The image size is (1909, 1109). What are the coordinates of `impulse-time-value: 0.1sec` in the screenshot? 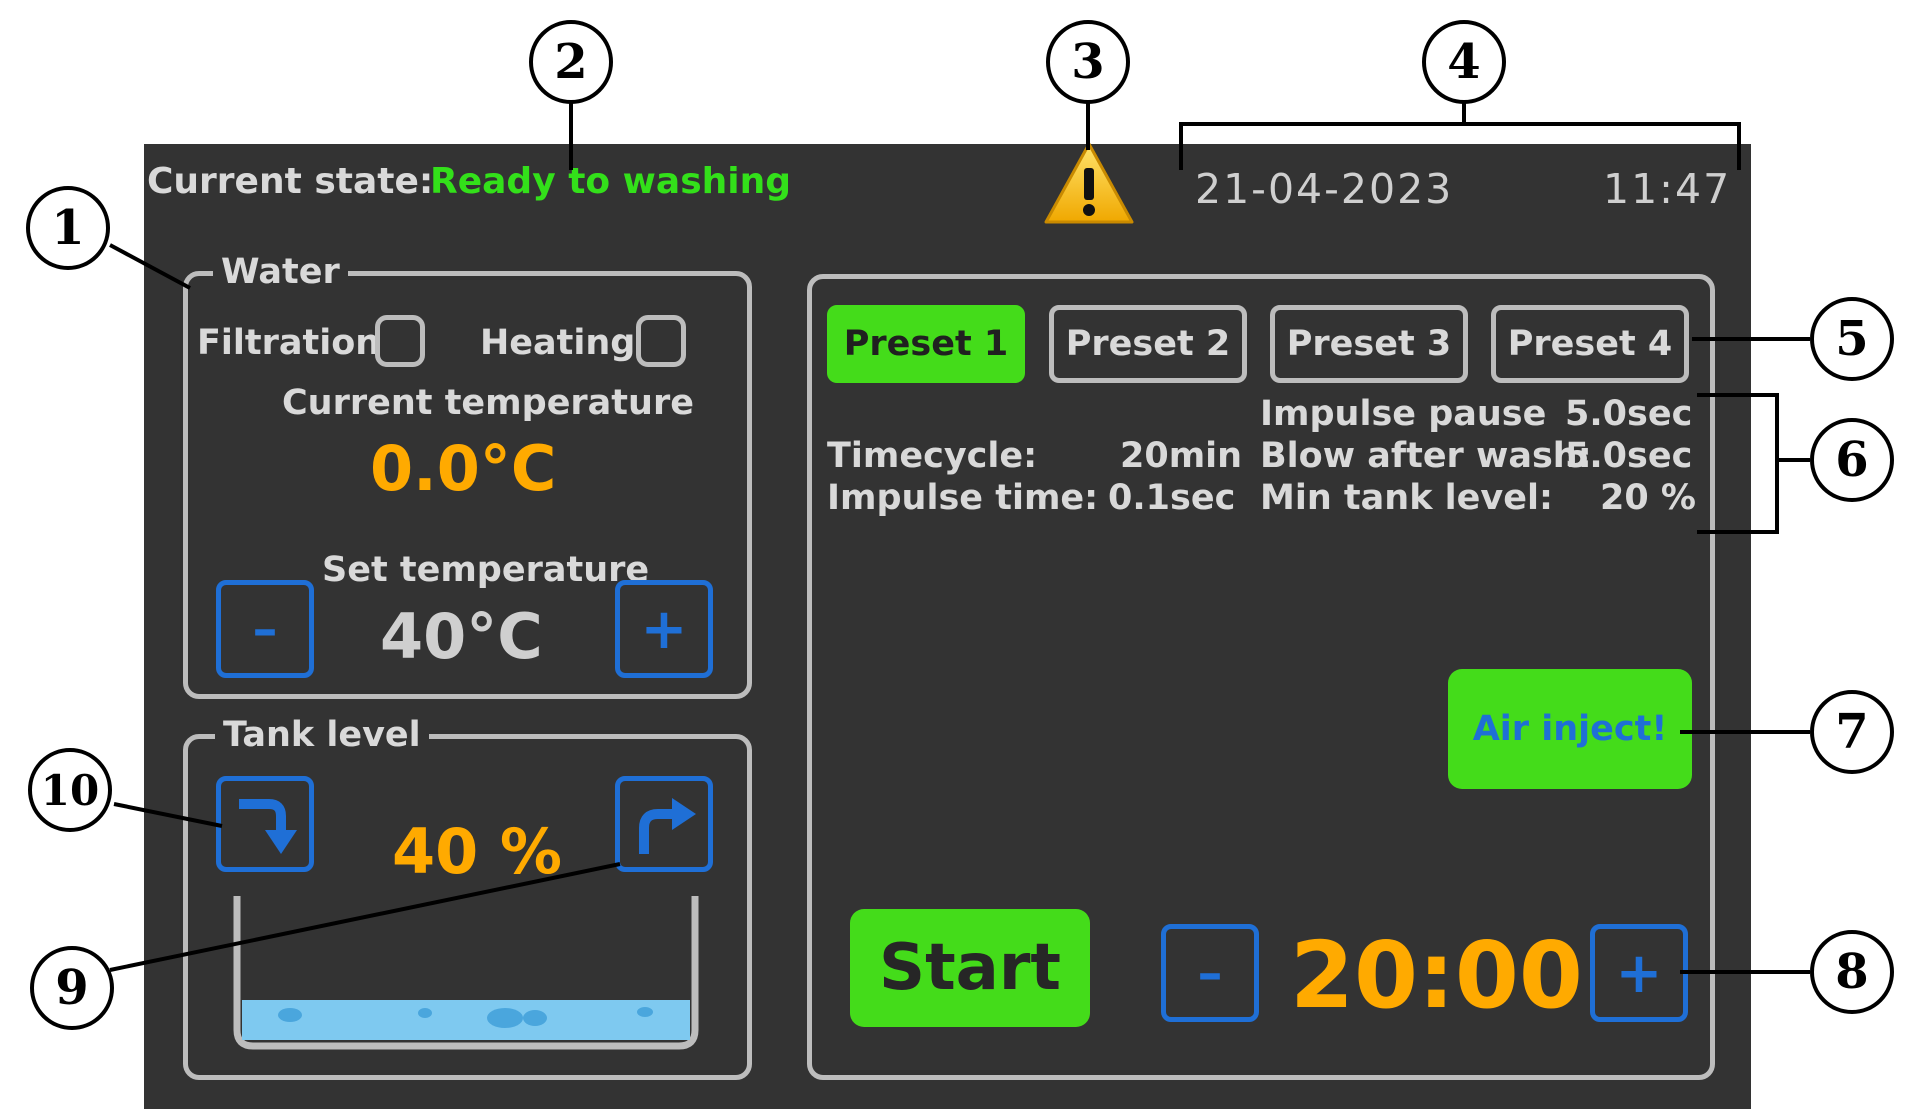 It's located at (1172, 498).